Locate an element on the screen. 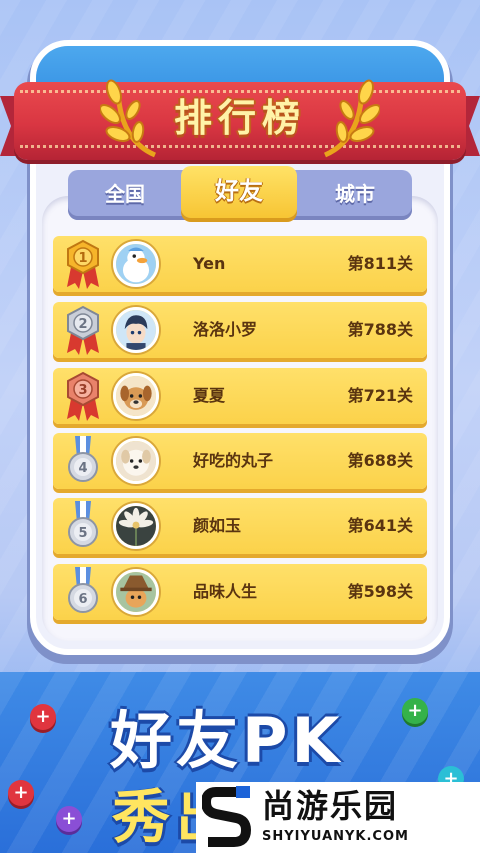 This screenshot has width=480, height=853. gold-medal-icon: 1 is located at coordinates (83, 264).